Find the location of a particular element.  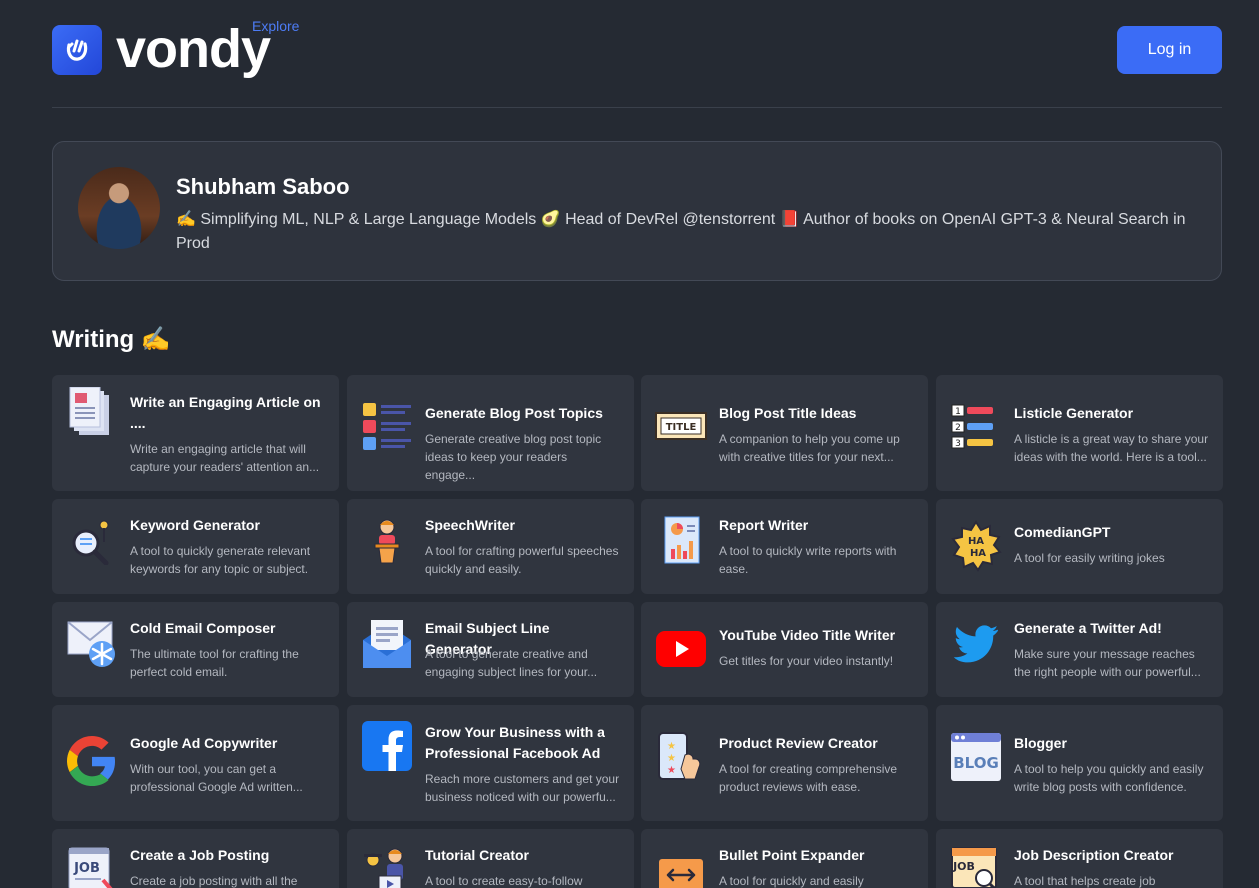

tutor-presenter-icon is located at coordinates (387, 866).